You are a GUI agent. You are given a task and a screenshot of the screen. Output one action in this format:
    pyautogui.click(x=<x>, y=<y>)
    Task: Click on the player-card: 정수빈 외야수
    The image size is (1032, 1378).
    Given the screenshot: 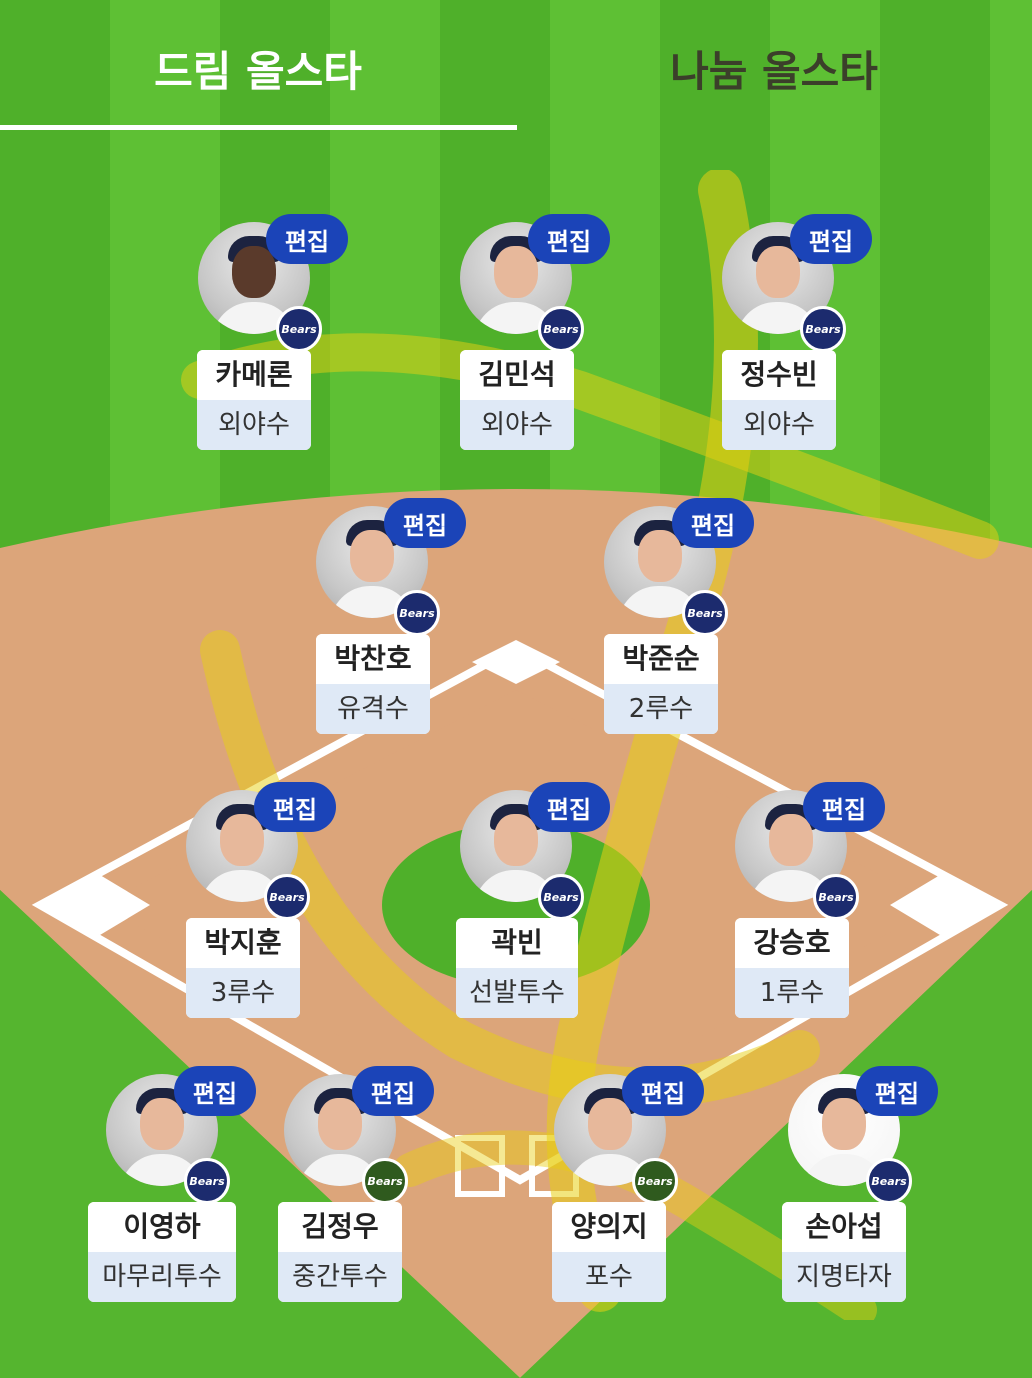 What is the action you would take?
    pyautogui.click(x=779, y=400)
    